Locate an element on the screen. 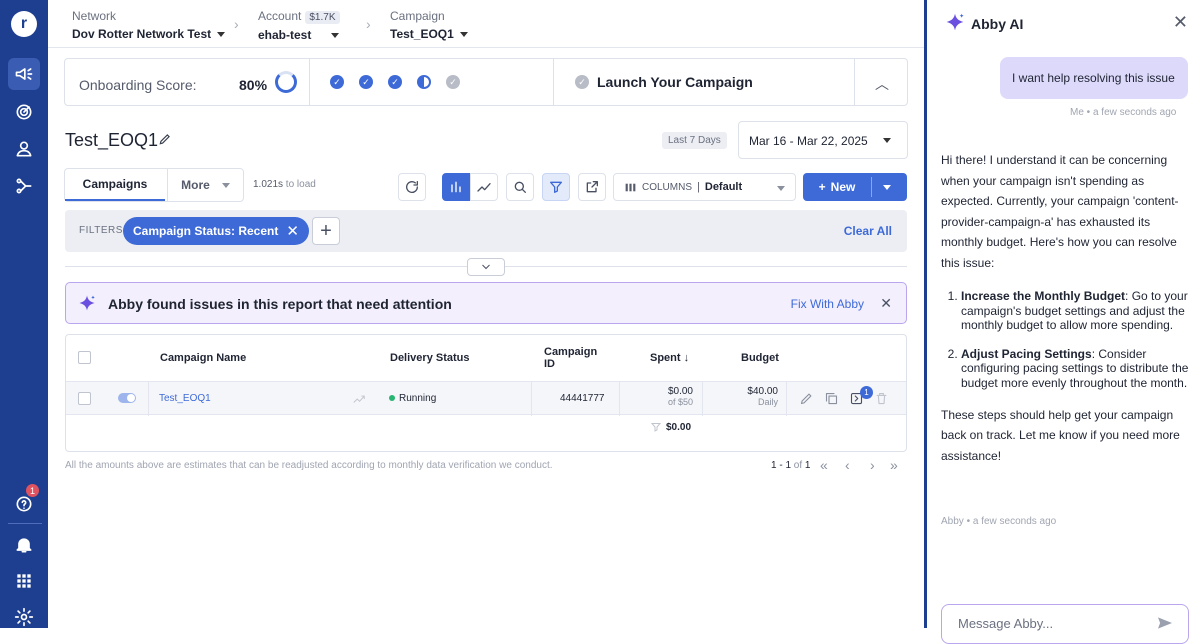 The image size is (1200, 644). column-header-id-line1: Campaign is located at coordinates (571, 352).